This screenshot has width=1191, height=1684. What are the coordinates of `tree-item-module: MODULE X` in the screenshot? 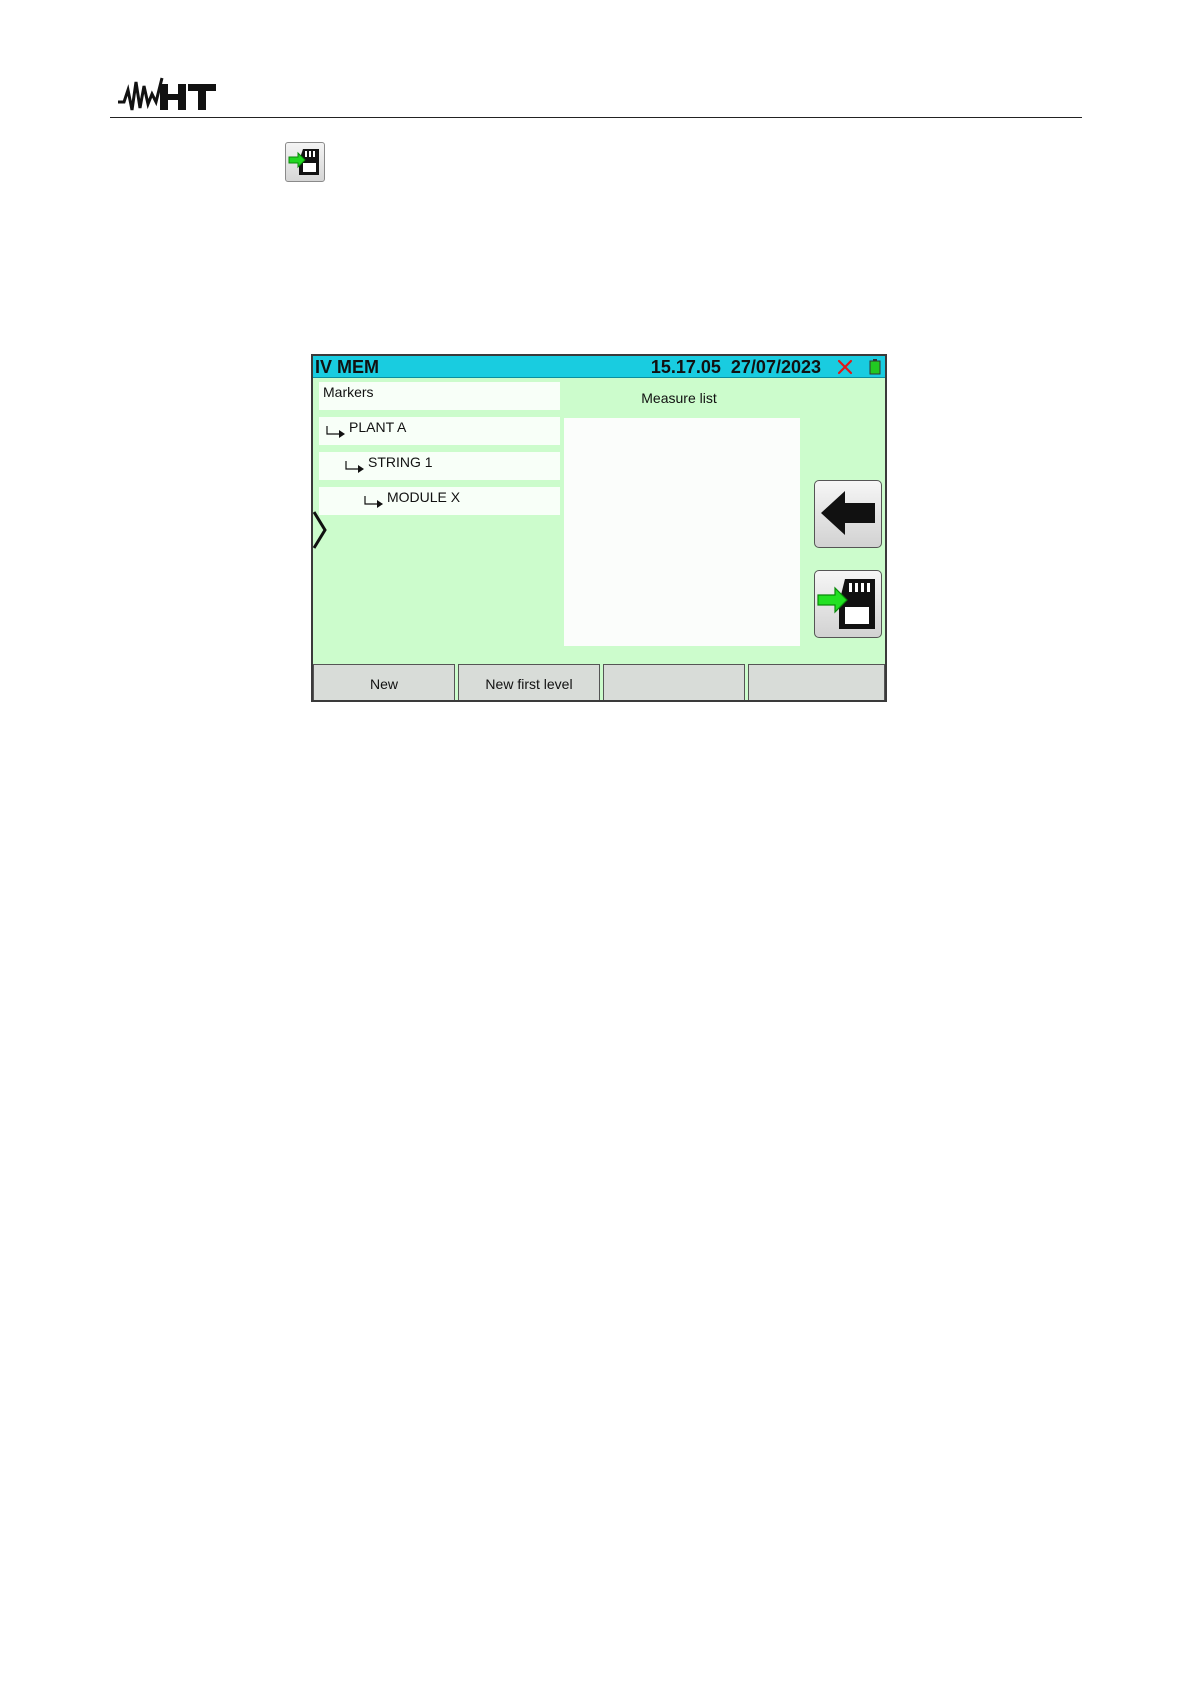 It's located at (439, 501).